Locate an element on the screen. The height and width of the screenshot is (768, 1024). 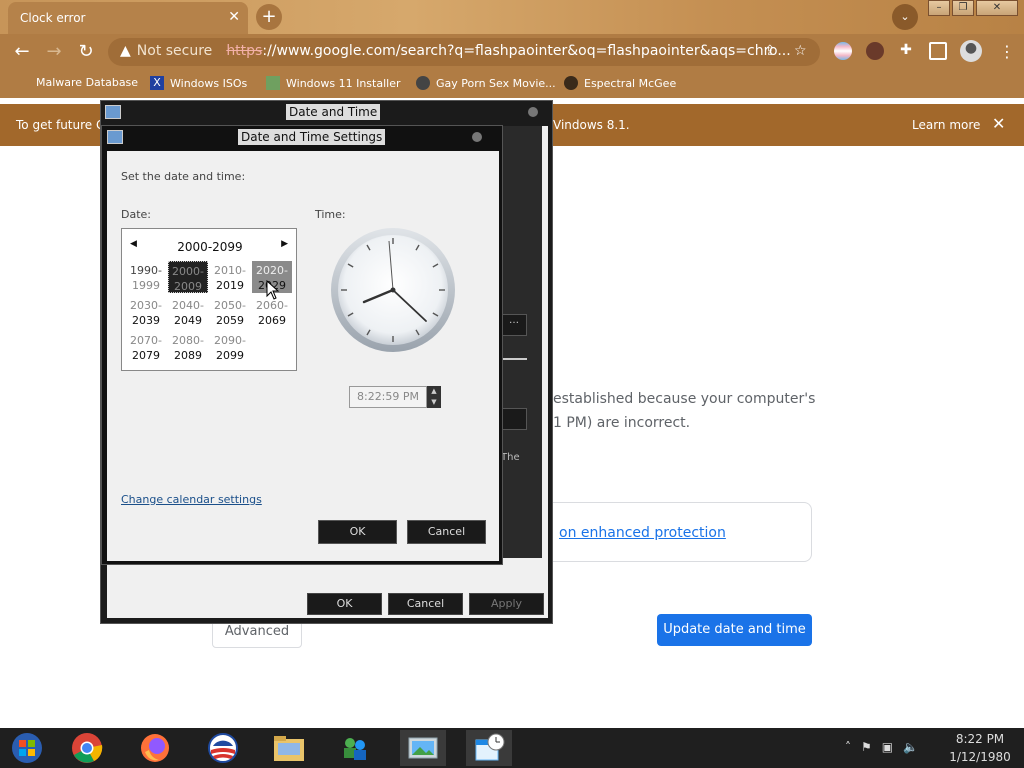
reload-icon: ↻ is located at coordinates (86, 52).